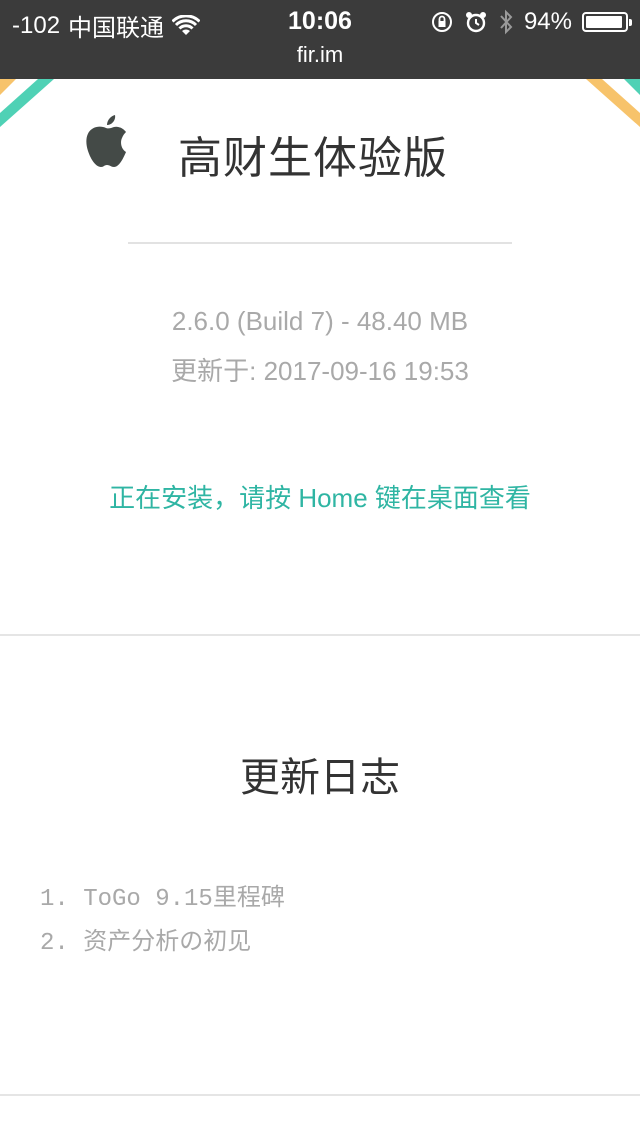  I want to click on battery-percent: 94%, so click(547, 21).